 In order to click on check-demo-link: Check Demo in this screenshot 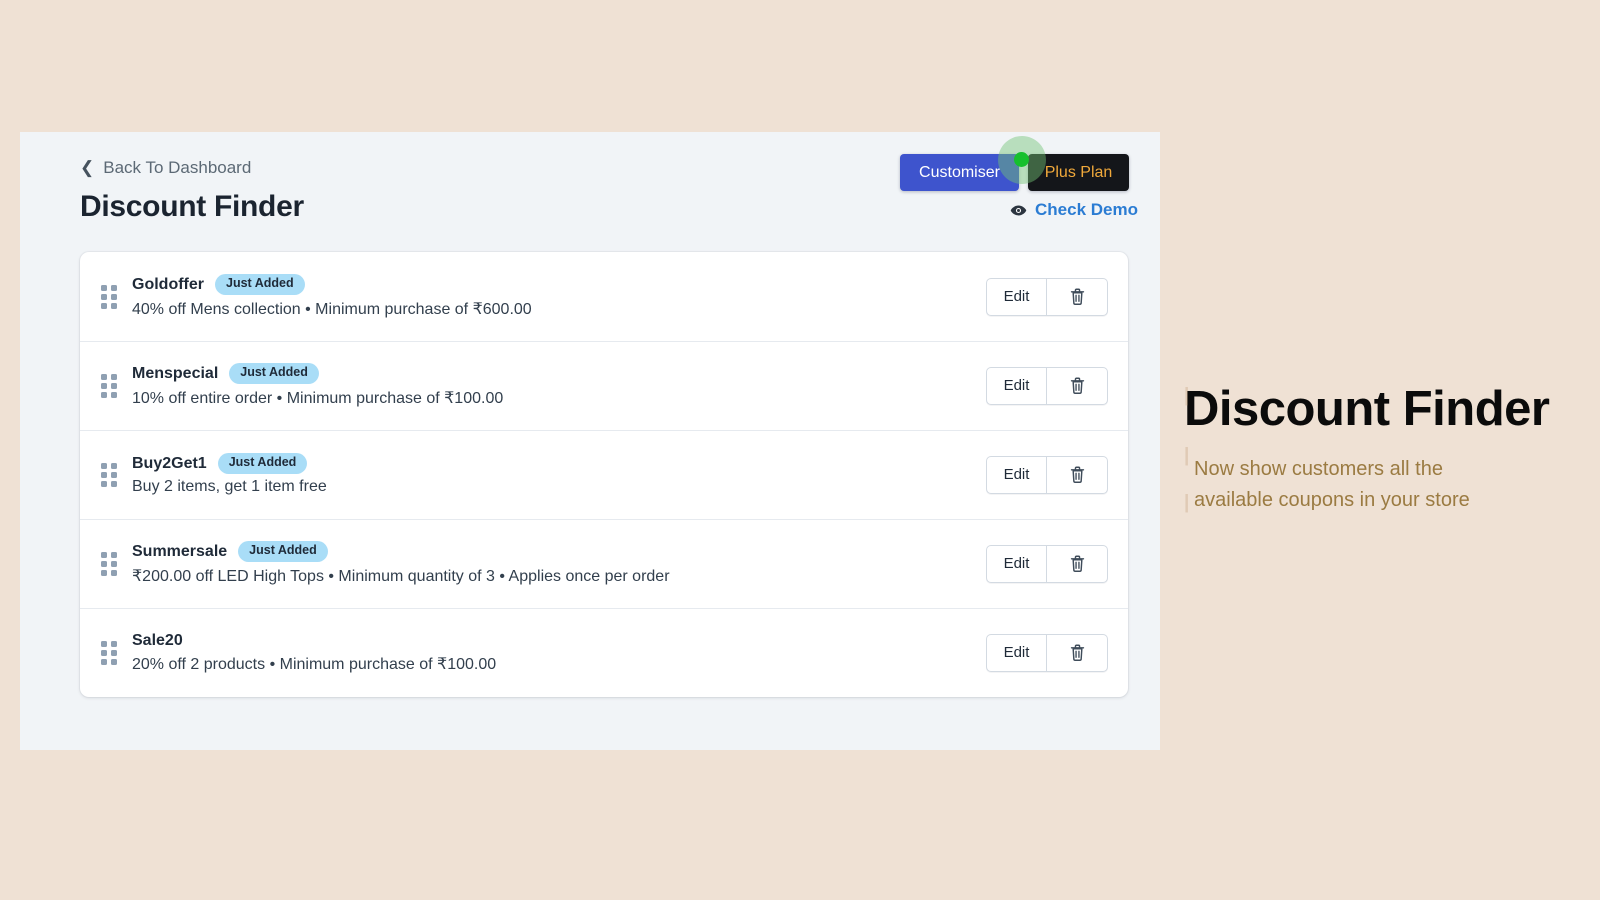, I will do `click(1074, 210)`.